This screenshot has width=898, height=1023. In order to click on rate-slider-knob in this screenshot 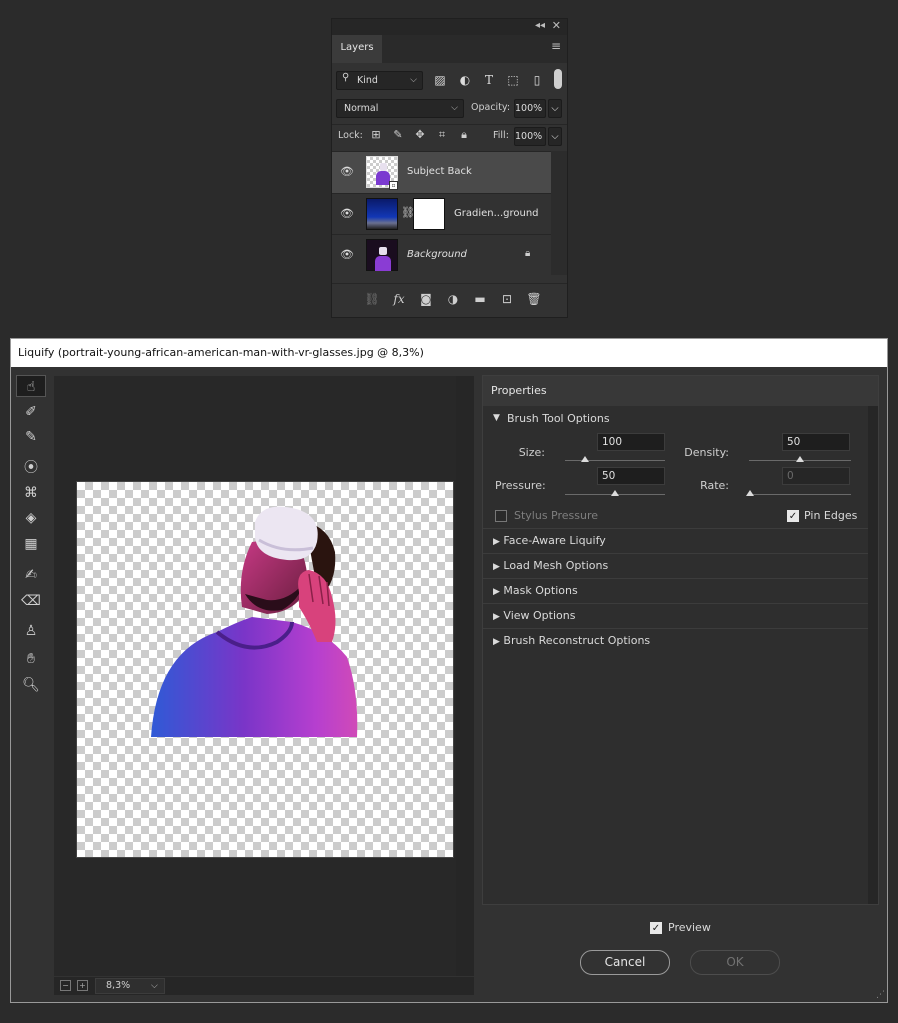, I will do `click(750, 493)`.